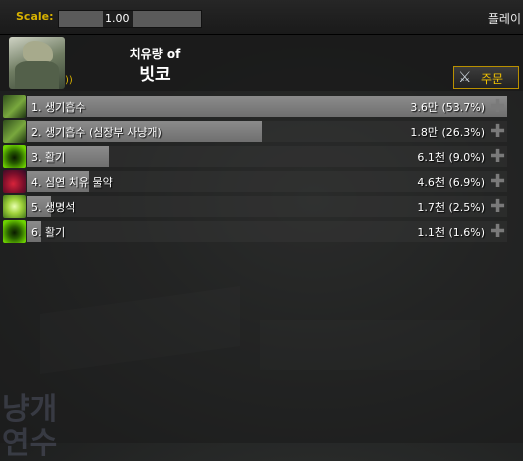 Image resolution: width=523 pixels, height=461 pixels. What do you see at coordinates (261, 63) in the screenshot?
I see `meter-header: )) 치유량 of 빗코 ⚔ 주문` at bounding box center [261, 63].